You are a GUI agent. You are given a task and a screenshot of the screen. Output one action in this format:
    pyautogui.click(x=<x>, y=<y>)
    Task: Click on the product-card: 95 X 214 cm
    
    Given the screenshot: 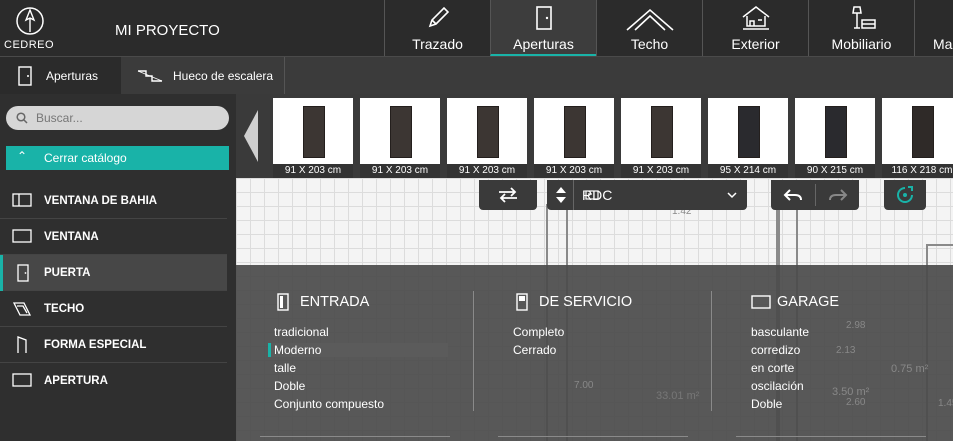 What is the action you would take?
    pyautogui.click(x=748, y=138)
    